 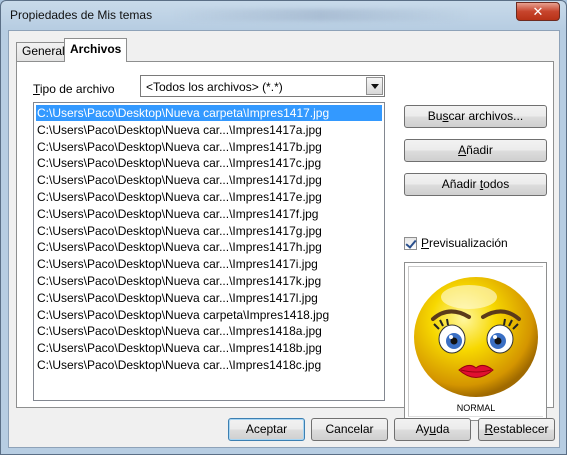 I want to click on file-type-selected: <Todos los archivos> (*.*), so click(x=214, y=87).